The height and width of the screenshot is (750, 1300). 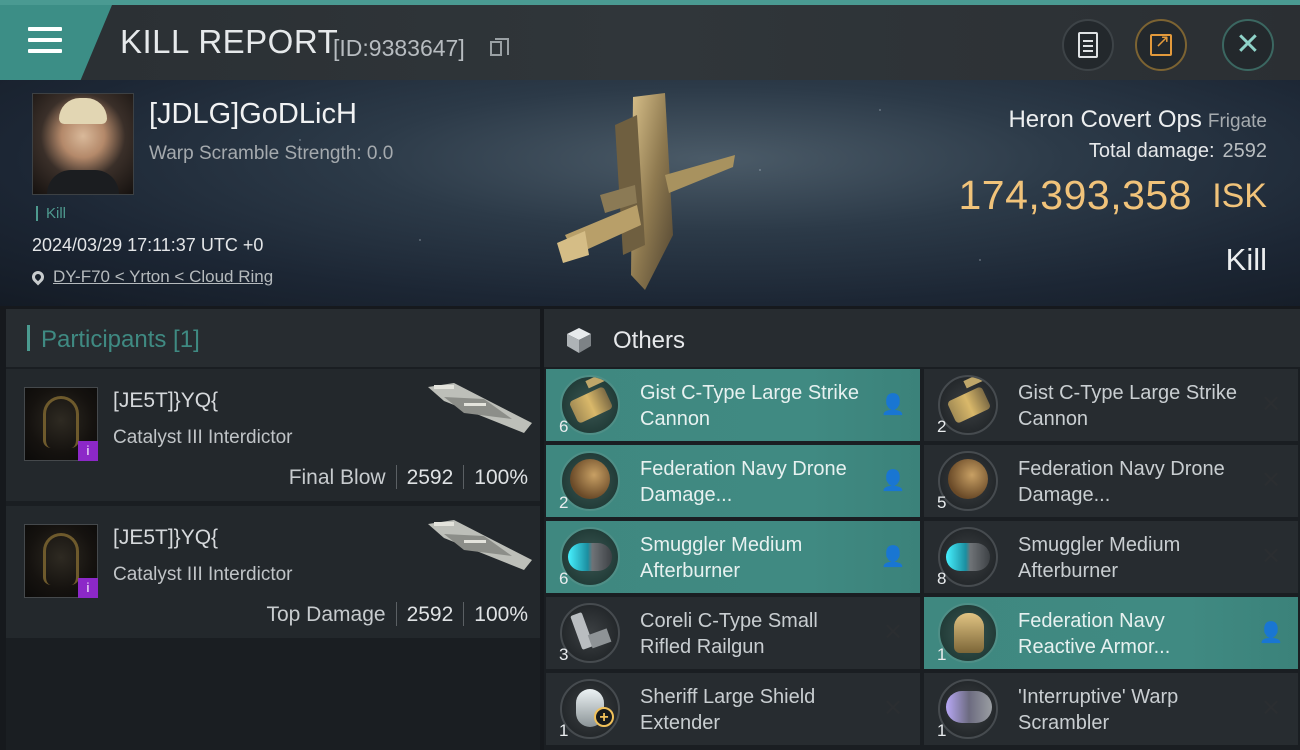 I want to click on module-quantity: 5, so click(x=942, y=502).